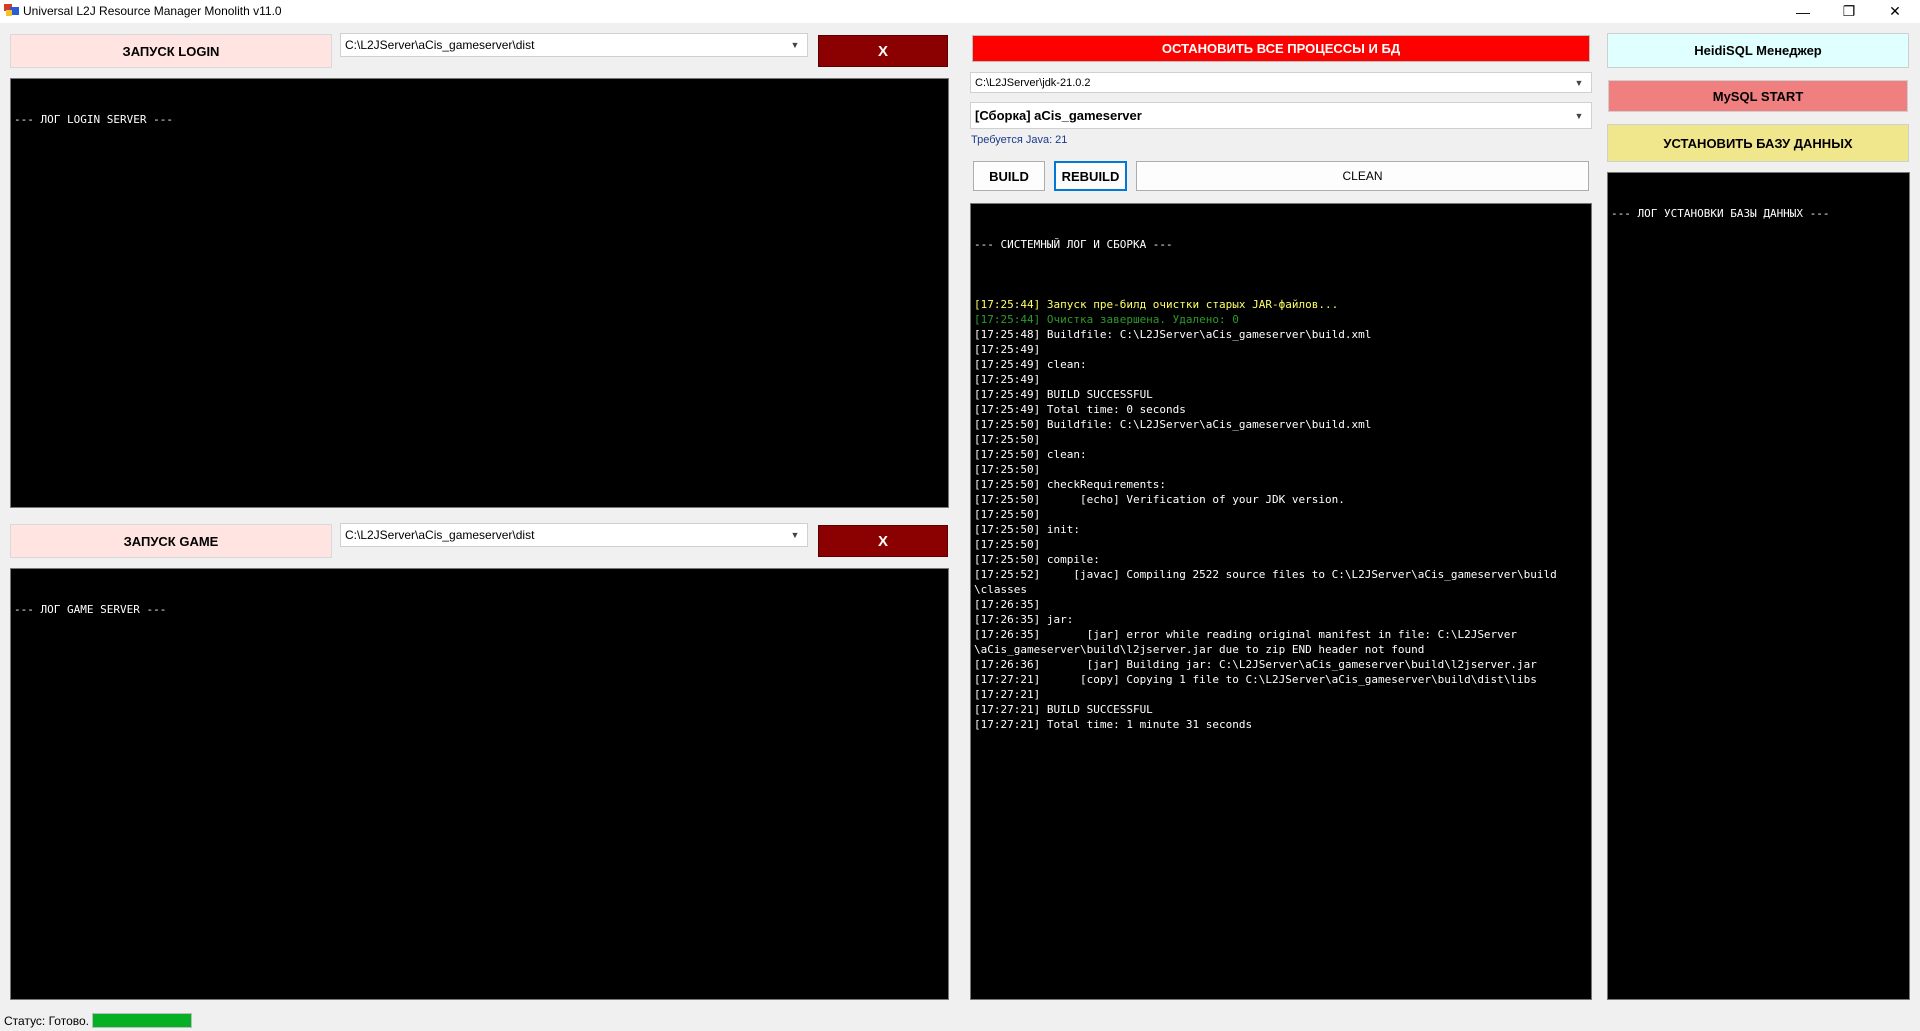 This screenshot has height=1031, width=1920. I want to click on log-line: [17:25:50] init:, so click(1027, 529).